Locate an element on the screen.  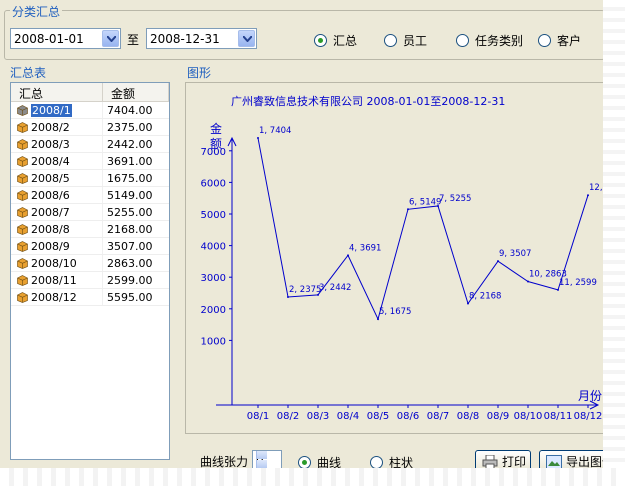
table-row: 2008/12 5595.00 is located at coordinates (90, 297).